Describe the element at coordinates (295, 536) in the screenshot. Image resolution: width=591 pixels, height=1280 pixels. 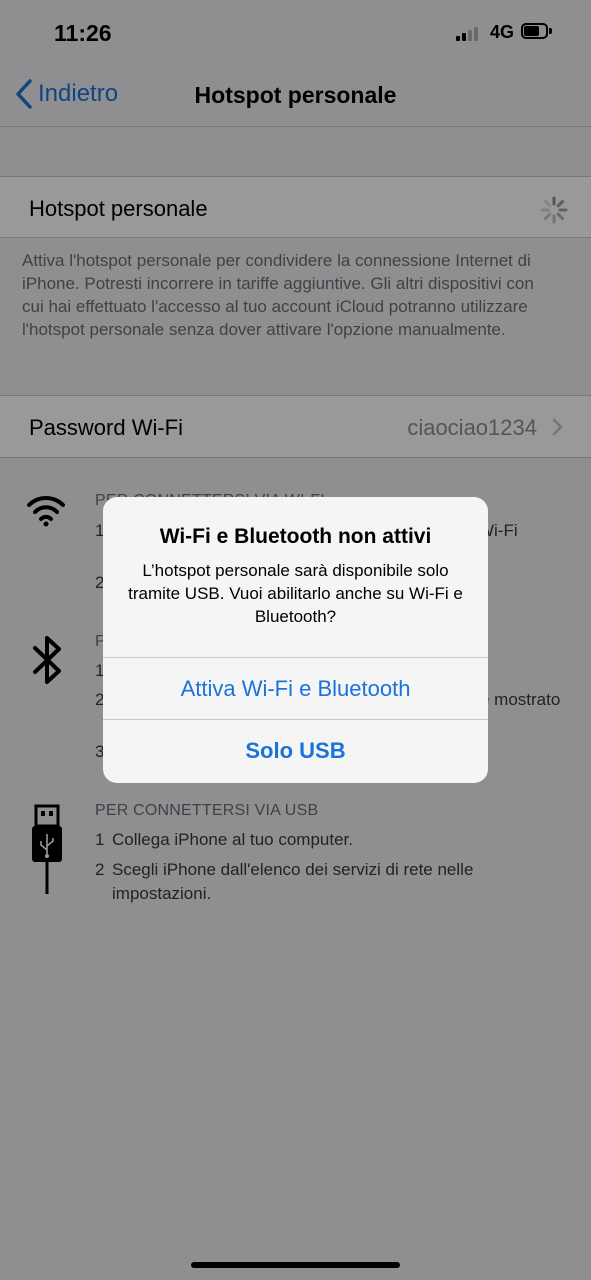
I see `alert-title: Wi-Fi e Bluetooth non attivi` at that location.